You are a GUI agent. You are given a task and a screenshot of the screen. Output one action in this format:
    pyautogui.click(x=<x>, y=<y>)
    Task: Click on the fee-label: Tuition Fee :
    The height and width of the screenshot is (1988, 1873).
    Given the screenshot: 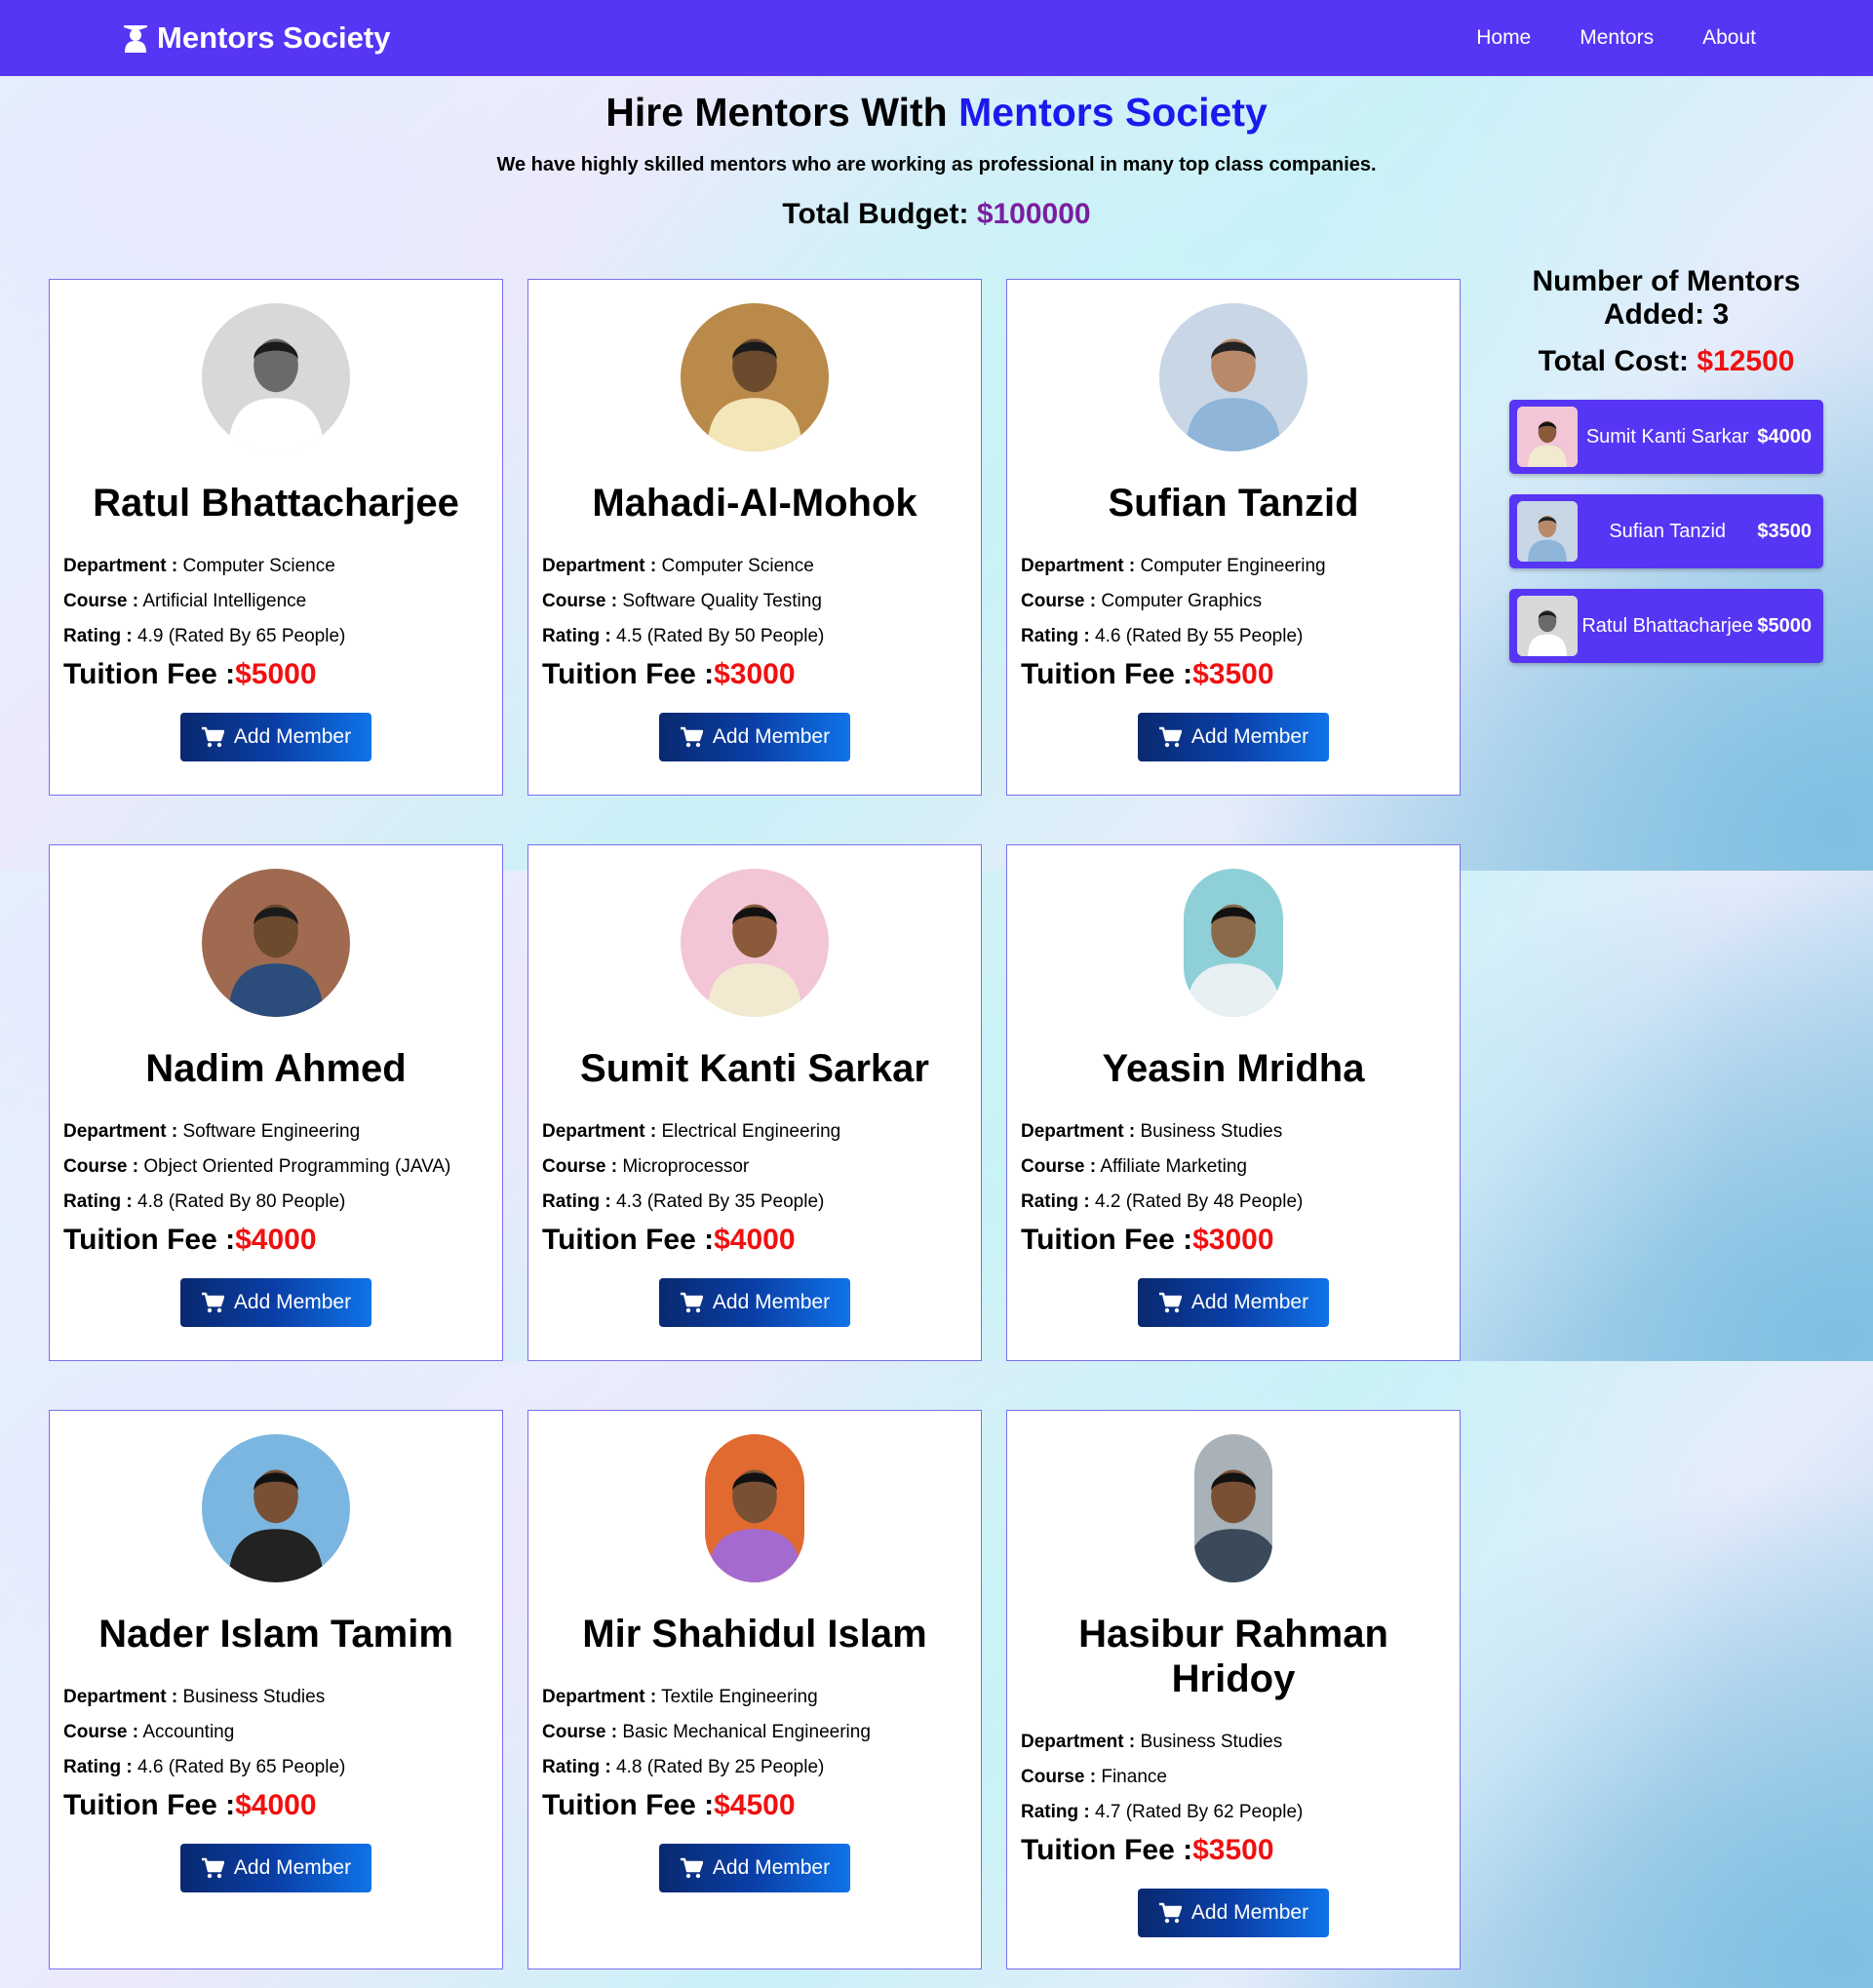 What is the action you would take?
    pyautogui.click(x=150, y=1805)
    